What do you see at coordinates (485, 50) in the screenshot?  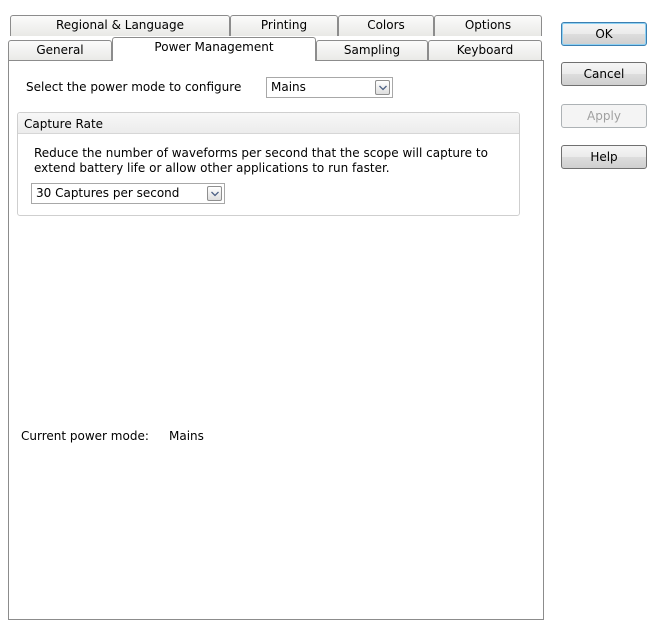 I see `tab-keyboard: Keyboard` at bounding box center [485, 50].